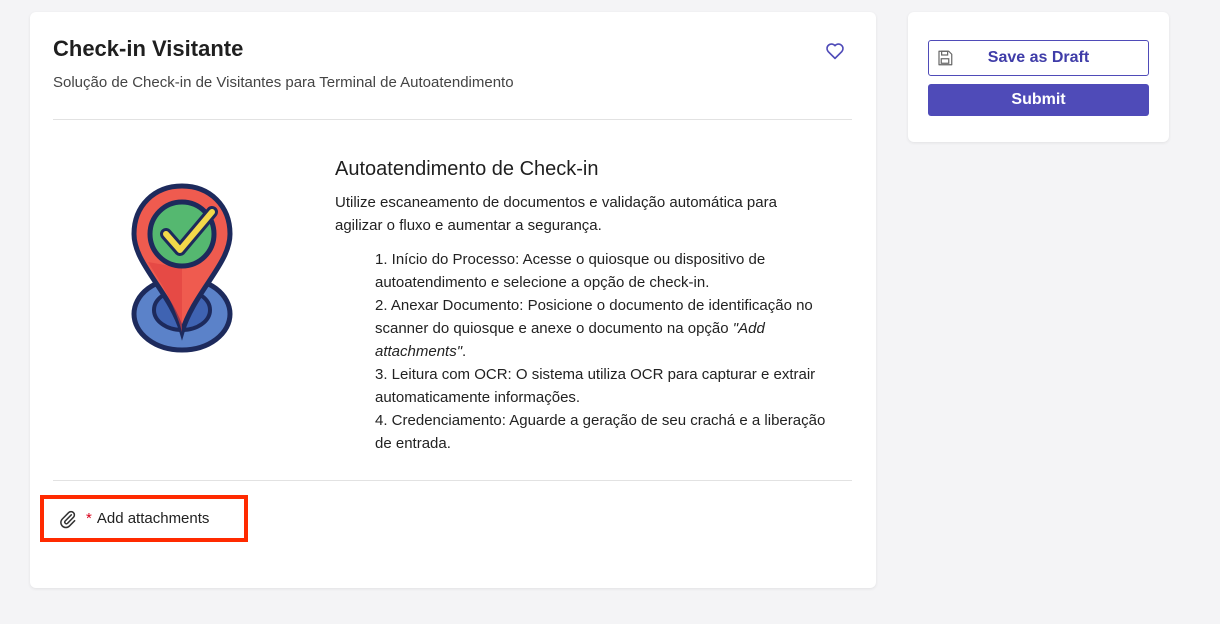  I want to click on save-draft-label: Save as Draft, so click(1038, 57).